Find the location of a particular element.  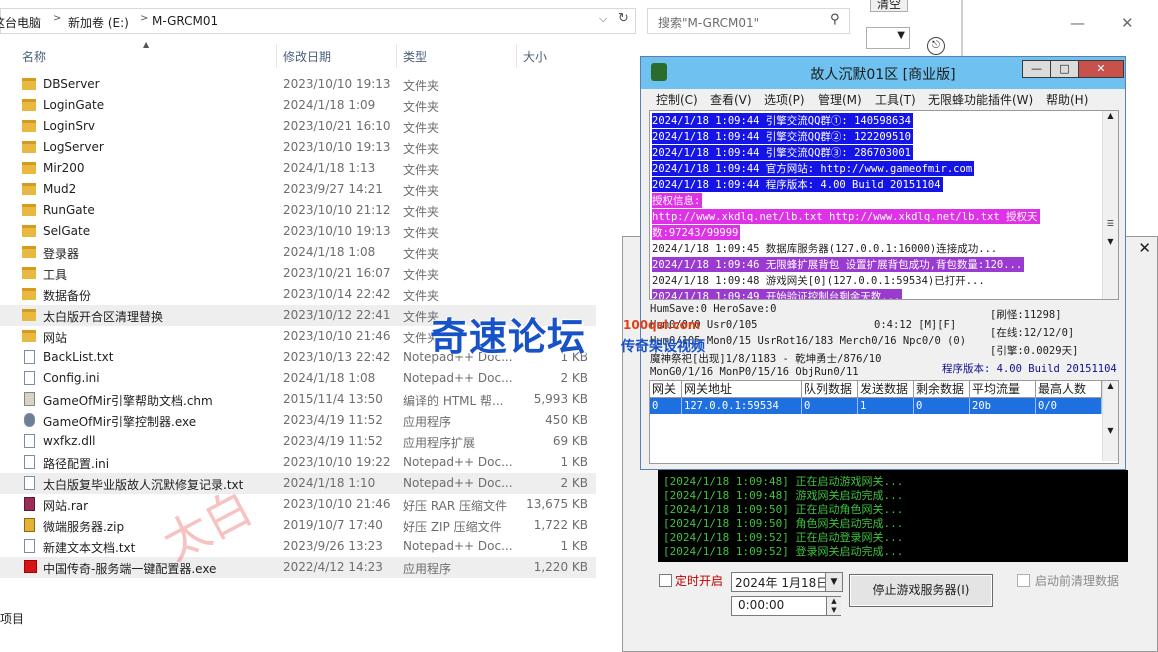

maximize-button: □ is located at coordinates (1064, 69).